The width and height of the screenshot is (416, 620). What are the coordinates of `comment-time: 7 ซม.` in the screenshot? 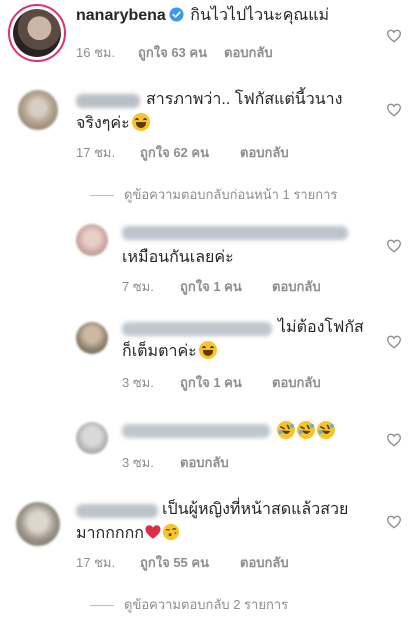 It's located at (138, 286).